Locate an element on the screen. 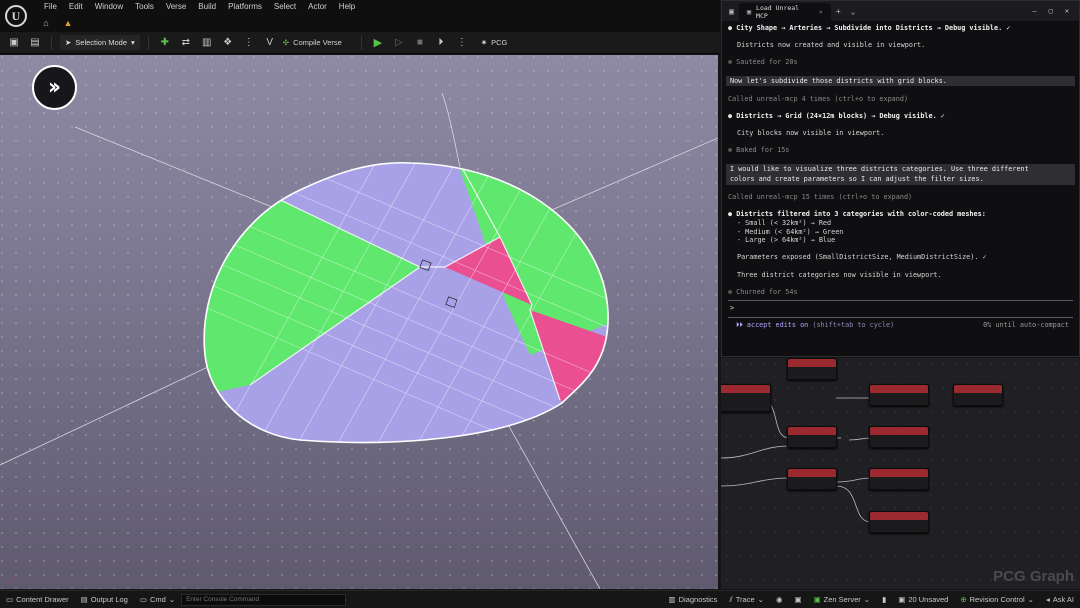  mode-indicator: ⏵⏵ accept edits on (shift+tab to cycle) is located at coordinates (815, 325).